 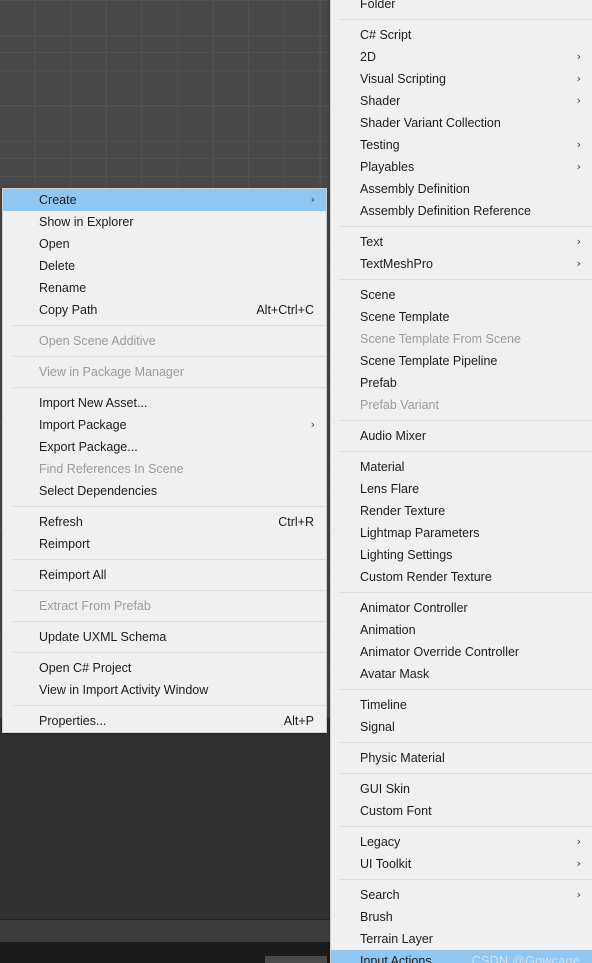 What do you see at coordinates (403, 79) in the screenshot?
I see `menu-item-label: Visual Scripting` at bounding box center [403, 79].